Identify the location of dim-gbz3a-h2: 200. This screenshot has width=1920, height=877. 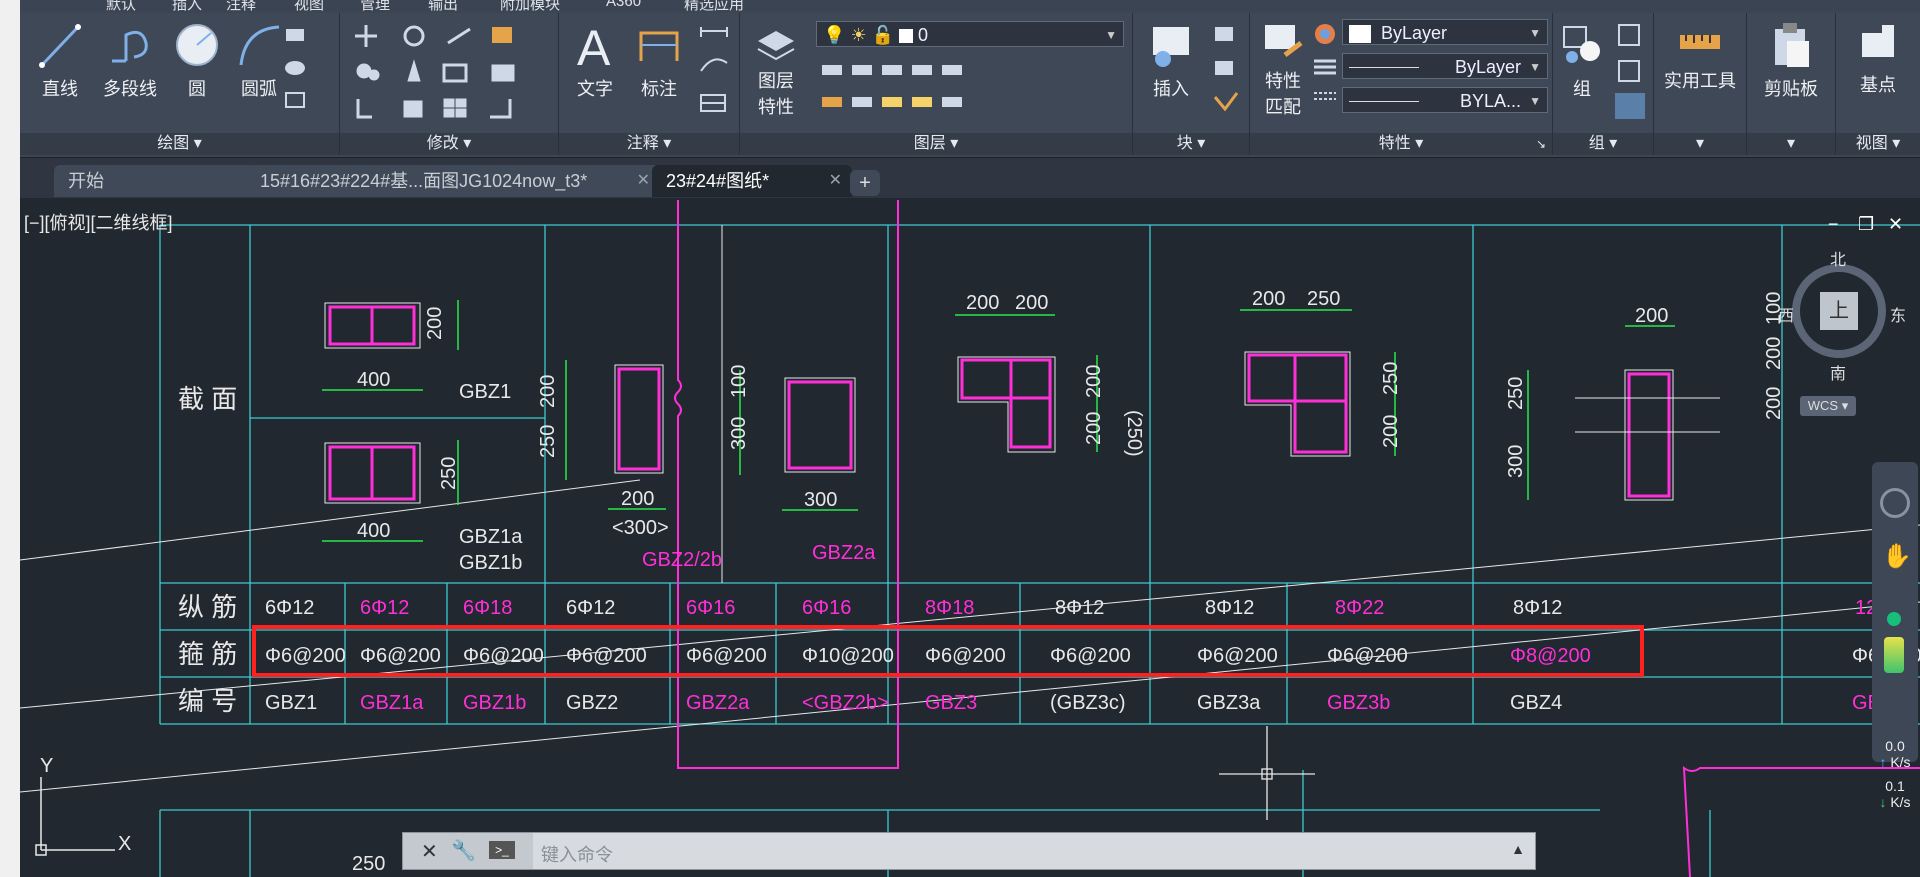
(1391, 431).